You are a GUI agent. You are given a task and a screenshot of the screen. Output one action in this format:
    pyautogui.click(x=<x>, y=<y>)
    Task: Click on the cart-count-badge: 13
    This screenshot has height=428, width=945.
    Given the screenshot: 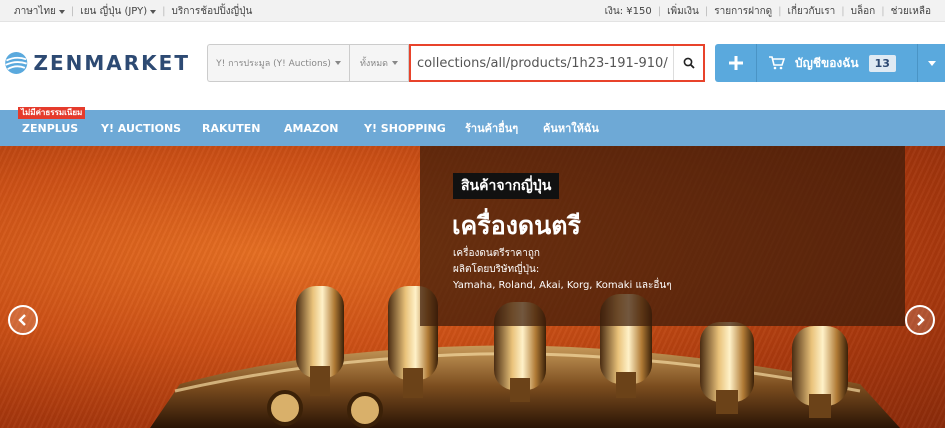 What is the action you would take?
    pyautogui.click(x=882, y=63)
    